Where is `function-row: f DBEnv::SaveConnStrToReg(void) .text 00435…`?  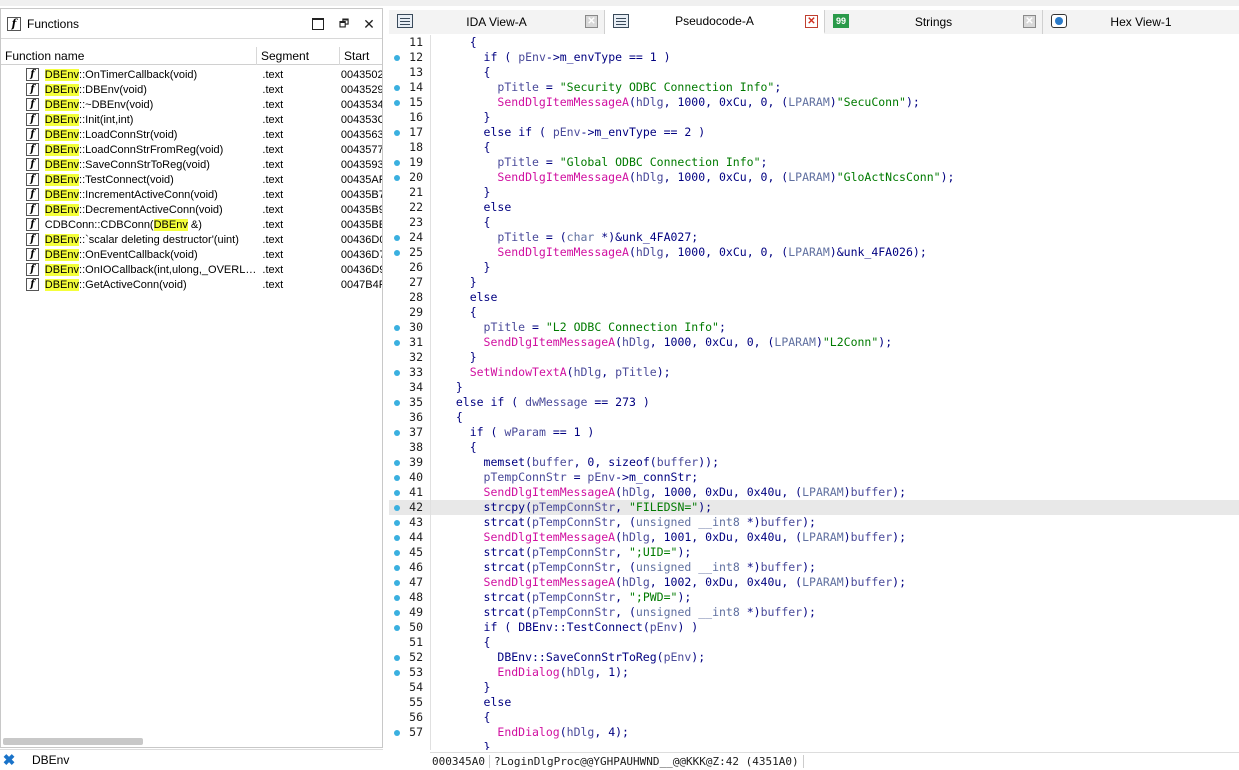
function-row: f DBEnv::SaveConnStrToReg(void) .text 00435… is located at coordinates (191, 164).